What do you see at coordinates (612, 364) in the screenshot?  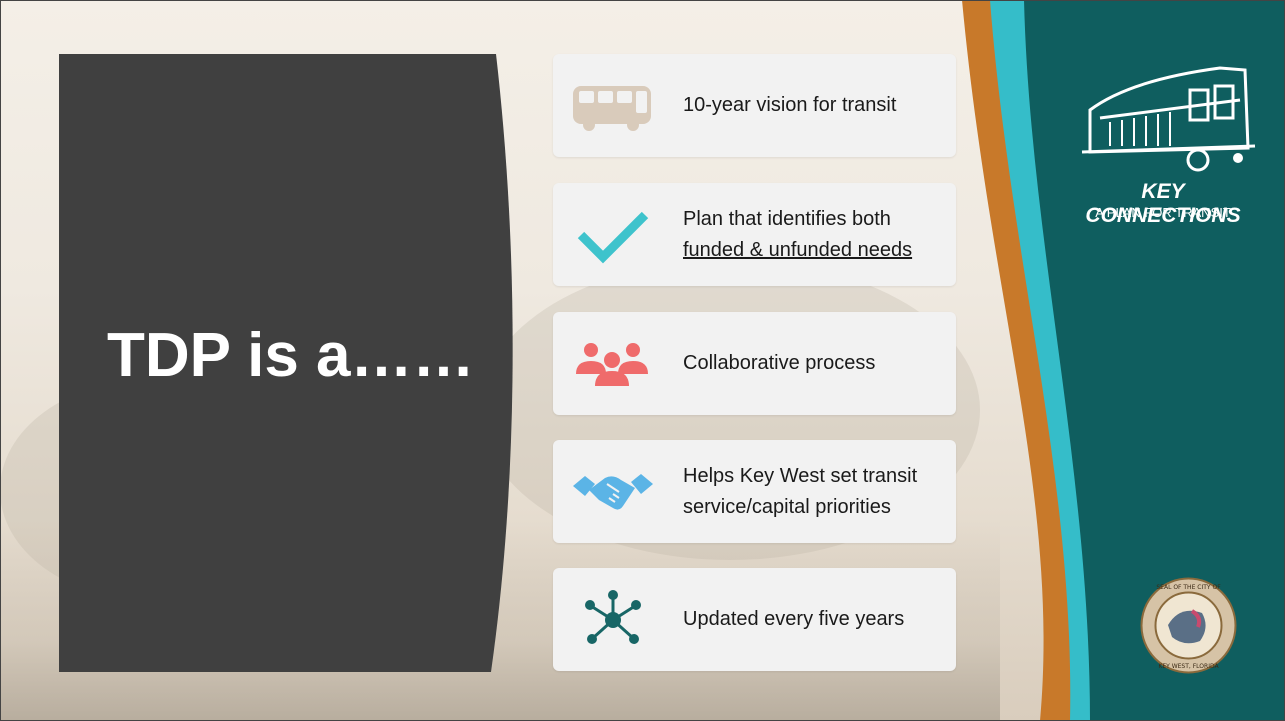 I see `people-group-icon` at bounding box center [612, 364].